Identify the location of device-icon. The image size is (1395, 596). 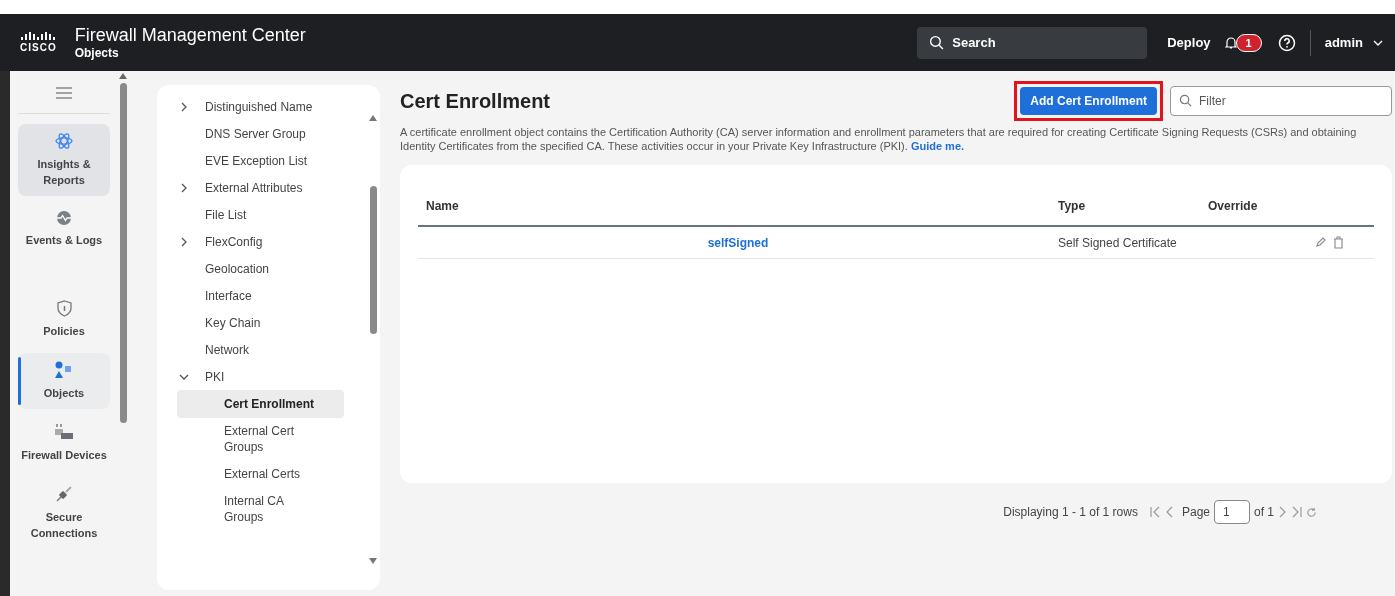
(64, 432).